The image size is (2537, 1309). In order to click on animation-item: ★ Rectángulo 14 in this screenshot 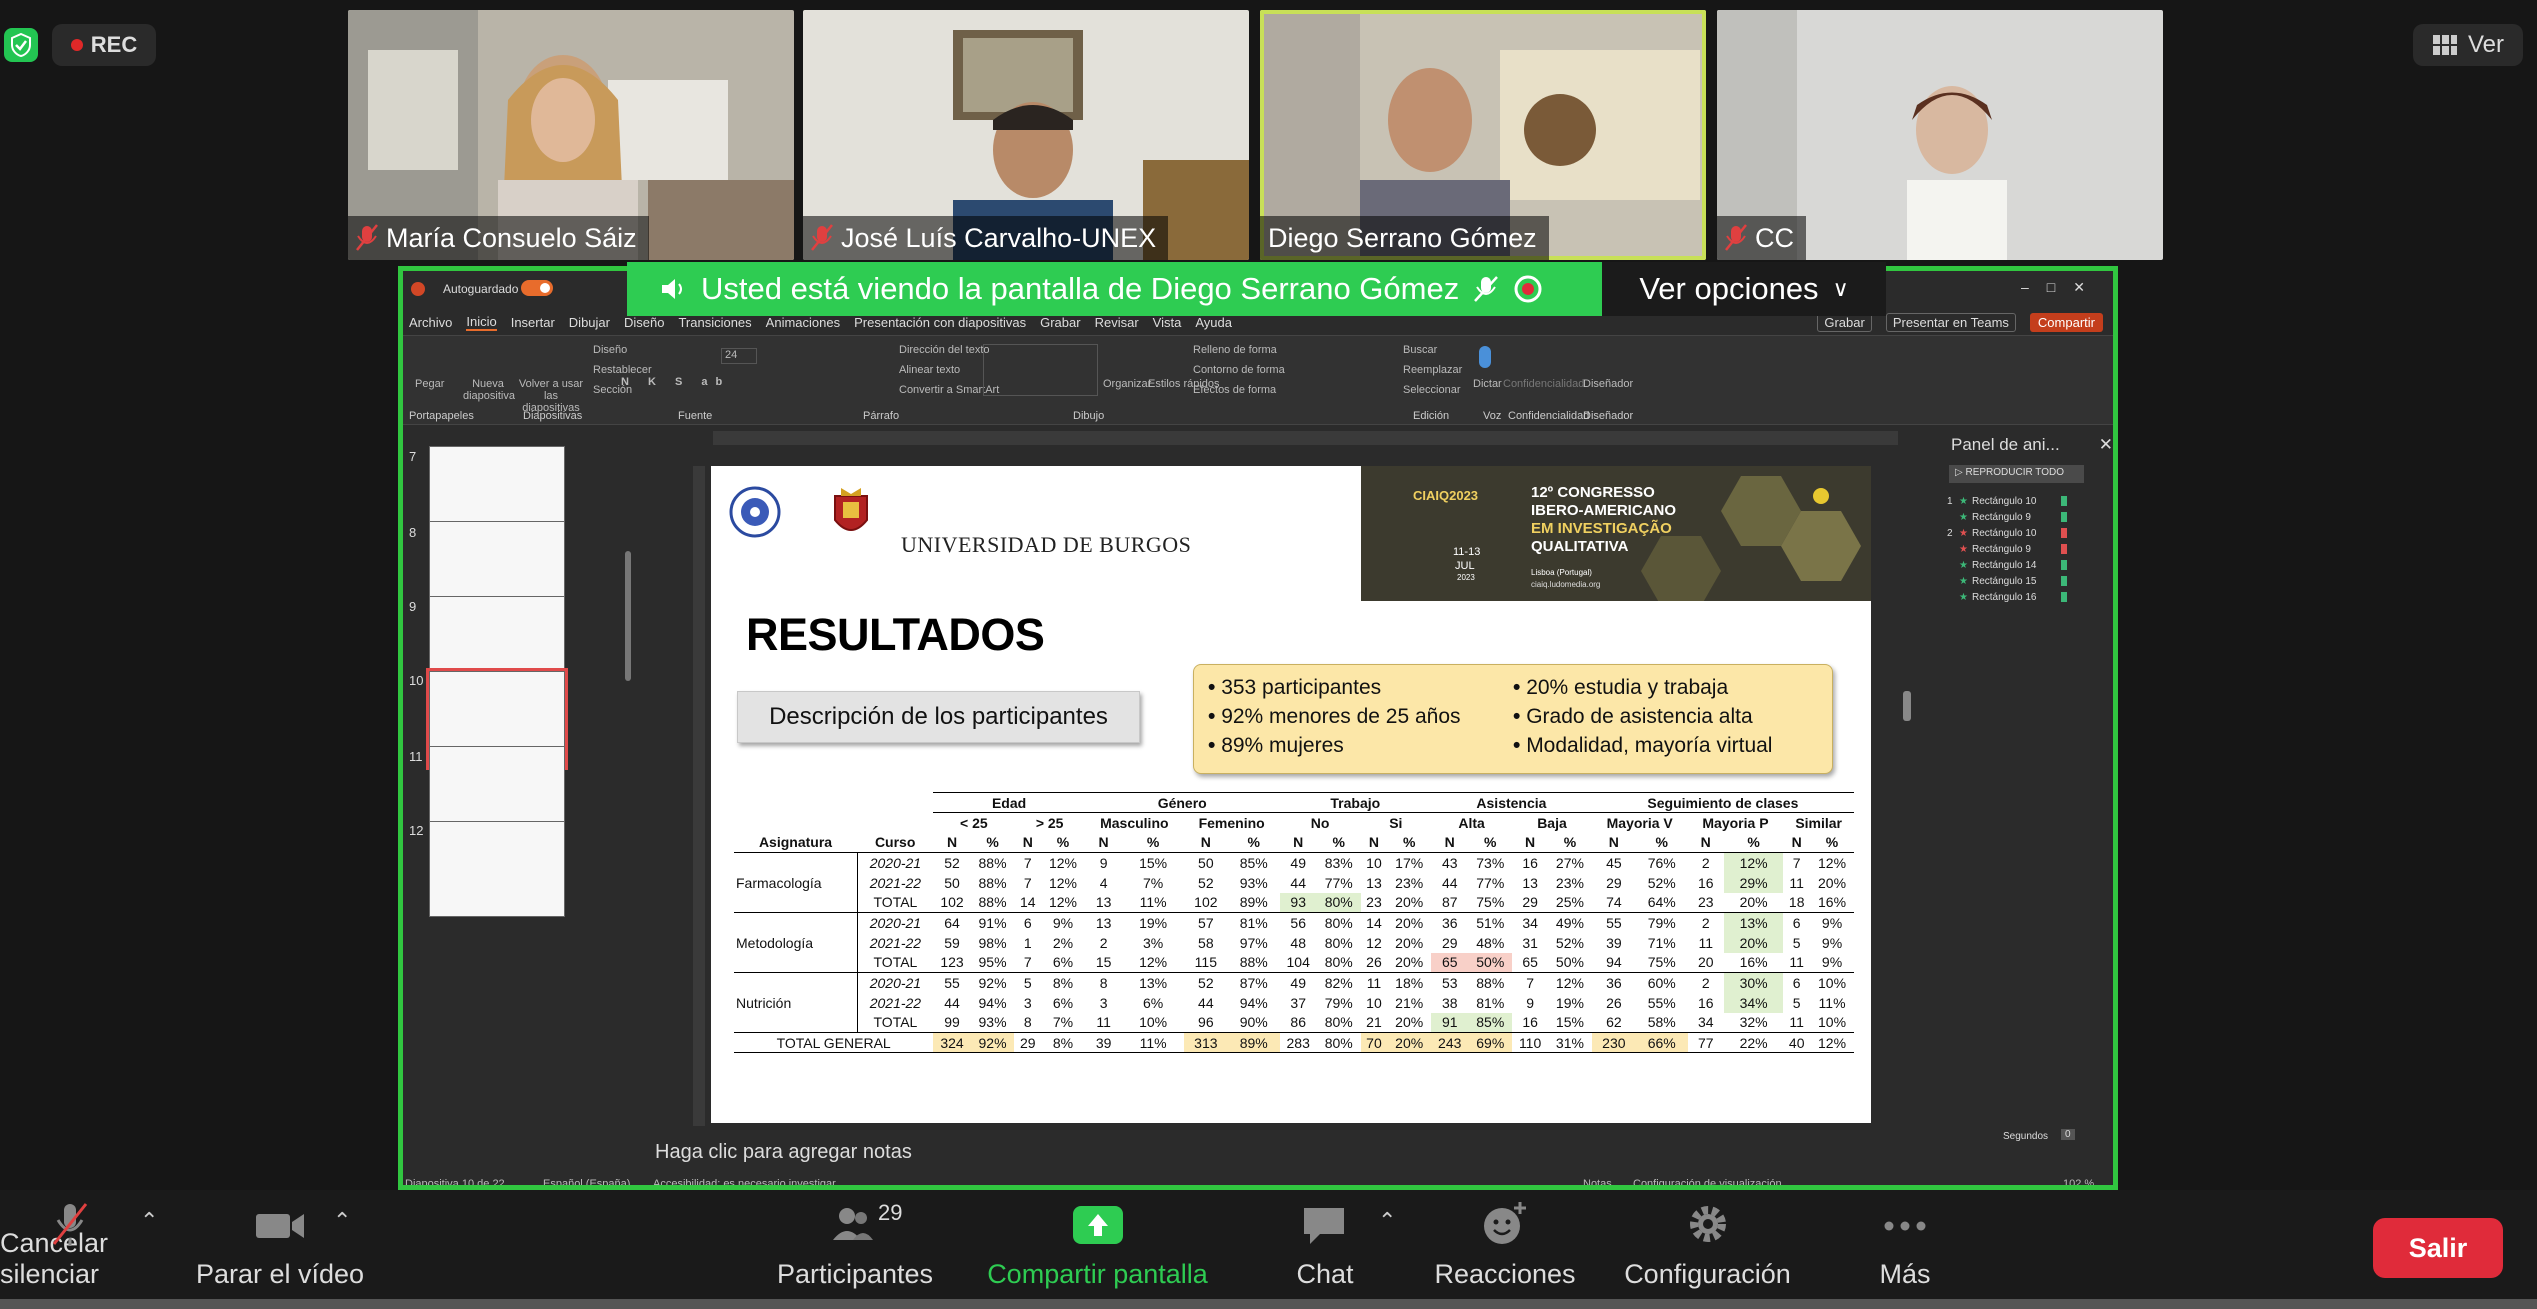, I will do `click(2030, 565)`.